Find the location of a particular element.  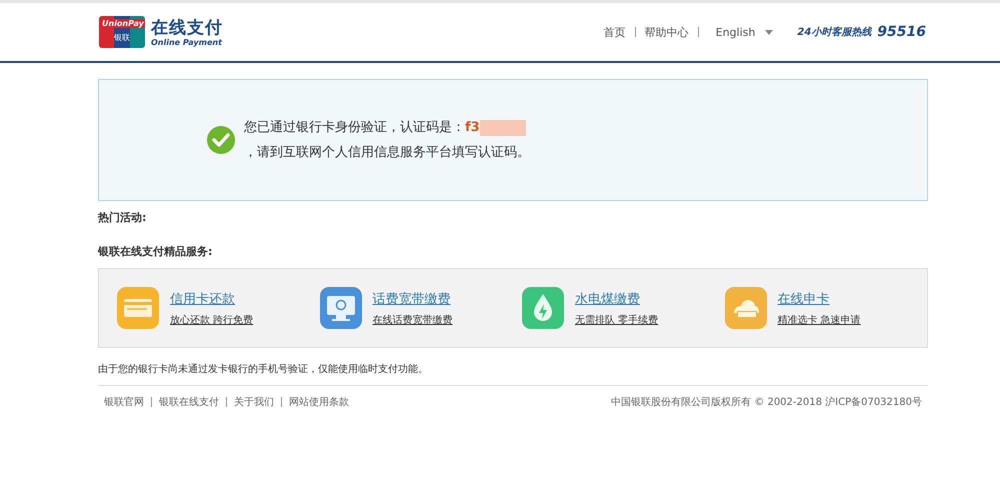

nav-link: 帮助中心 is located at coordinates (666, 32).